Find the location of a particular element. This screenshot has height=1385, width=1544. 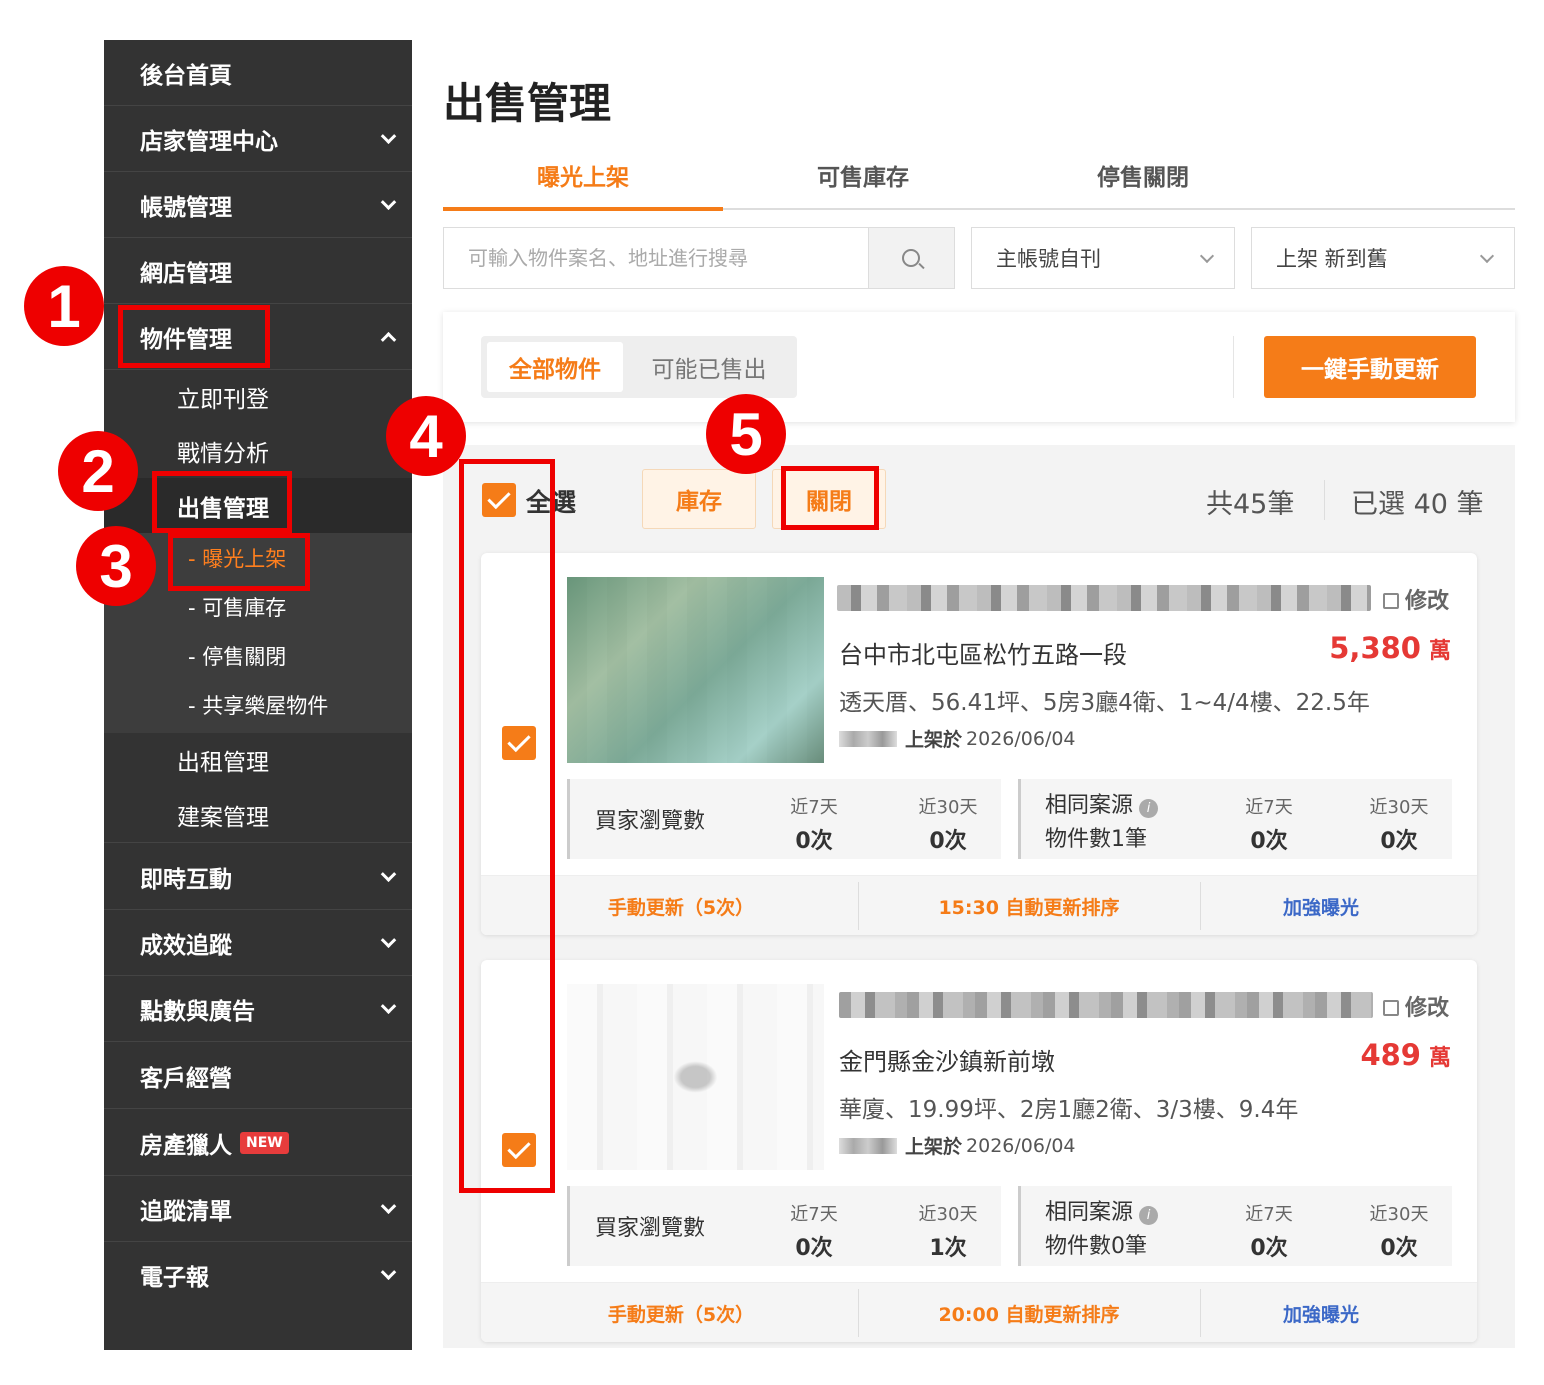

edit-label: 修改 is located at coordinates (1427, 601).